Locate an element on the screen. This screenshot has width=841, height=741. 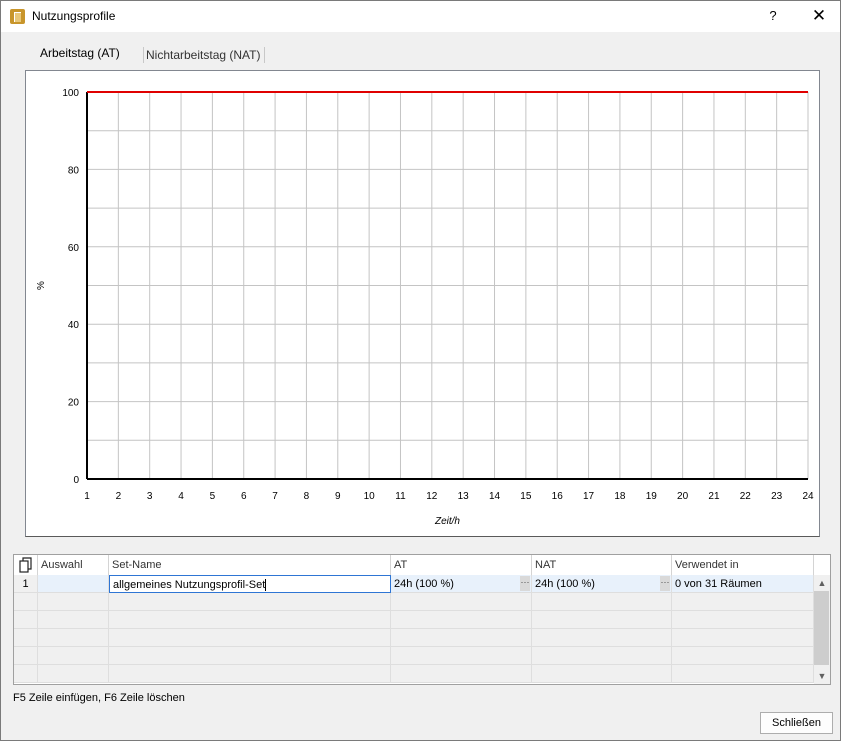
x-tick-label: 15 is located at coordinates (526, 496).